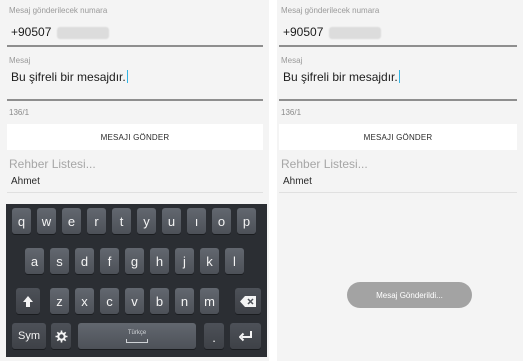 This screenshot has height=361, width=523. What do you see at coordinates (84, 261) in the screenshot?
I see `key-d: d` at bounding box center [84, 261].